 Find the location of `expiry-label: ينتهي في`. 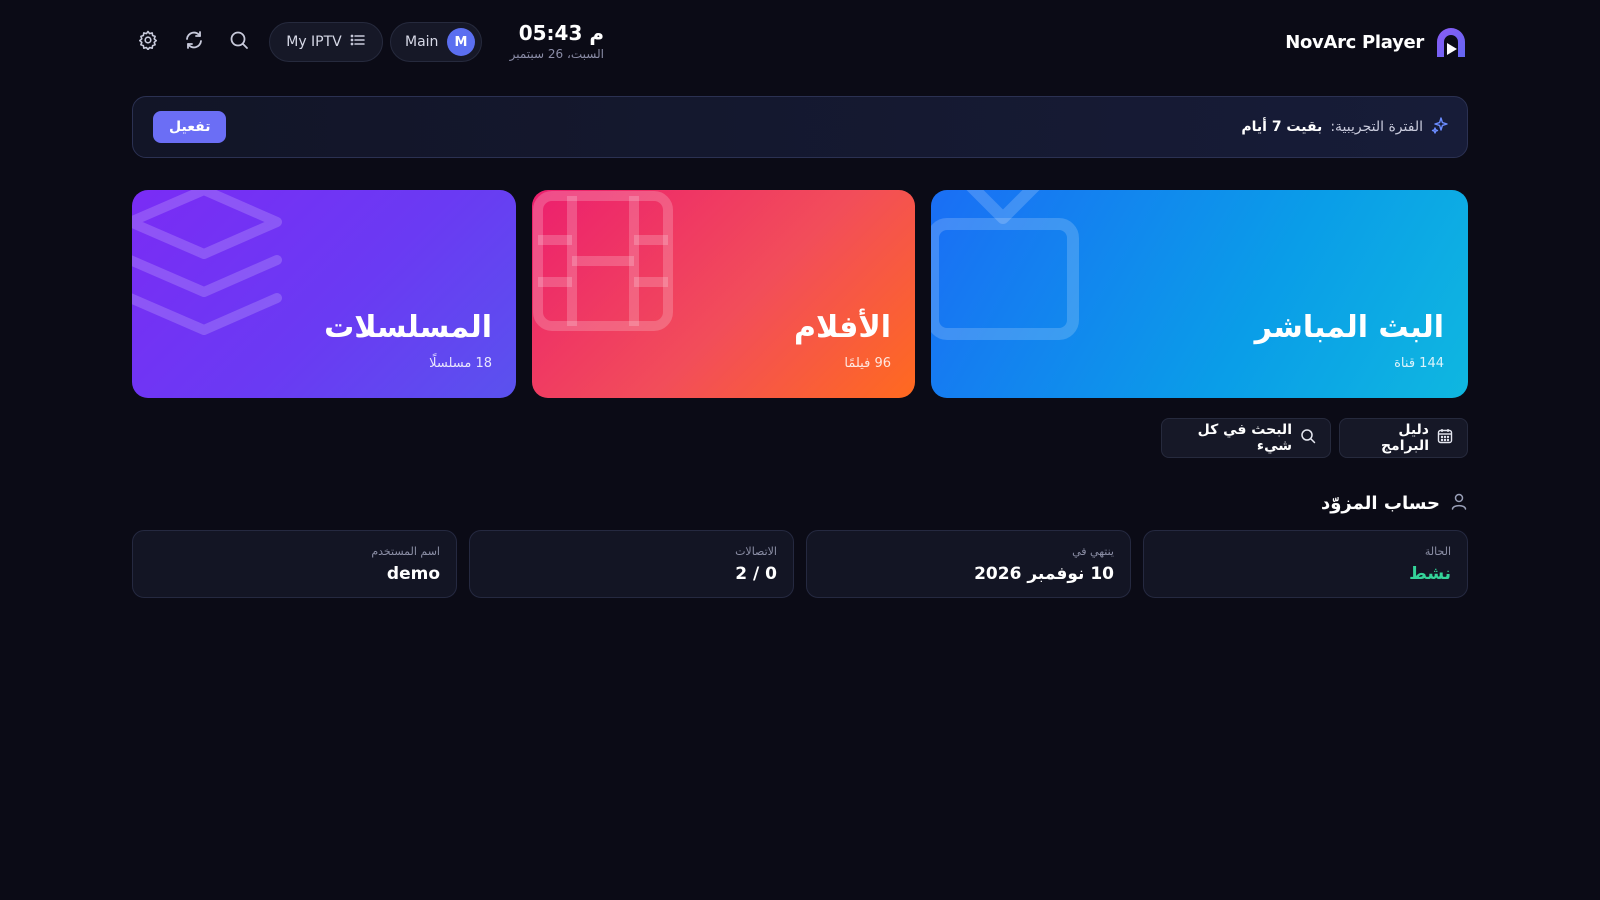

expiry-label: ينتهي في is located at coordinates (1093, 551).